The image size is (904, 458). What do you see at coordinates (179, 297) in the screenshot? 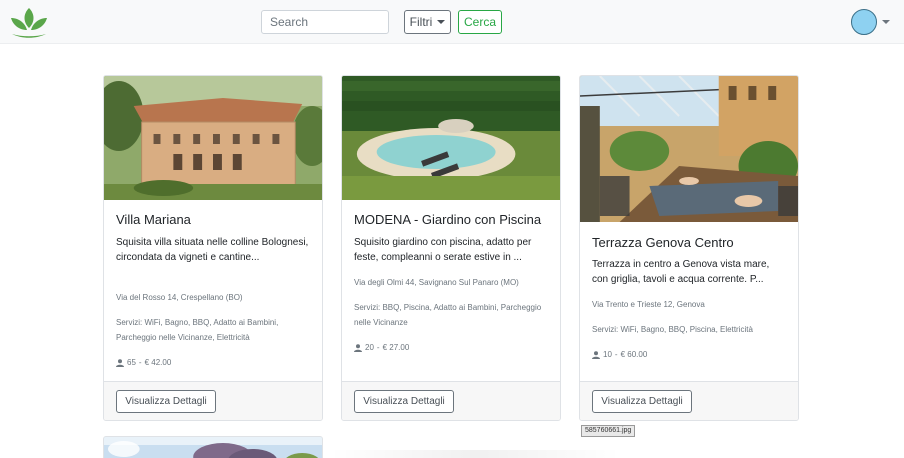
I see `listing-address: Via del Rosso 14, Crespellano (BO)` at bounding box center [179, 297].